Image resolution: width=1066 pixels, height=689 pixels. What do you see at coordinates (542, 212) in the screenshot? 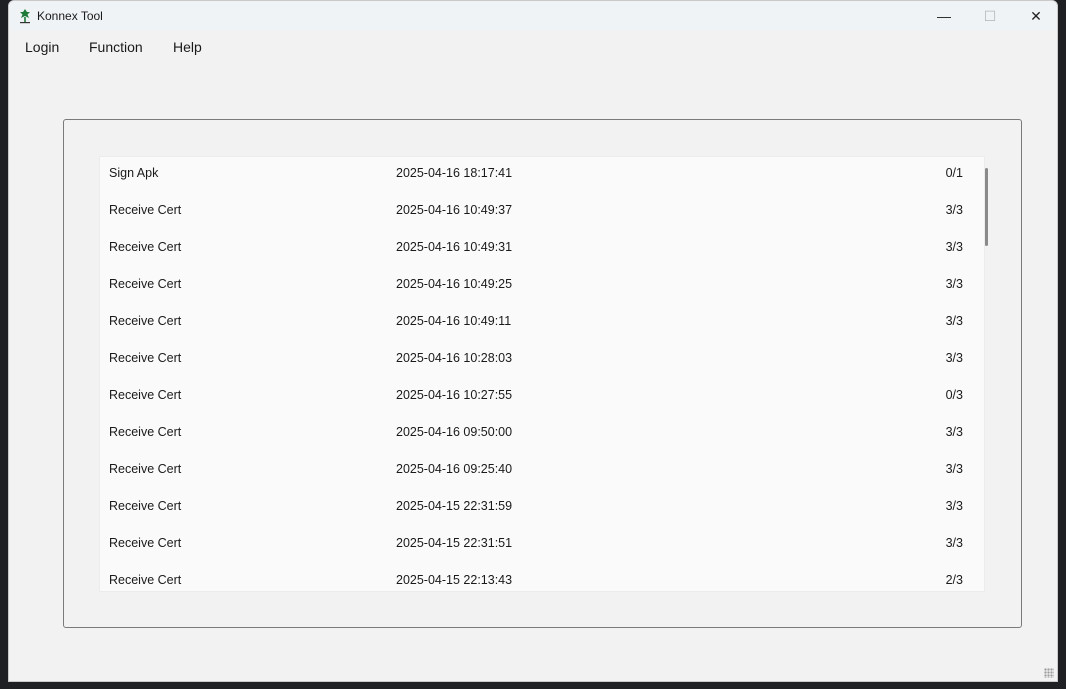
I see `list-item: Receive Cert 2025-04-16 10:49:37 3/3` at bounding box center [542, 212].